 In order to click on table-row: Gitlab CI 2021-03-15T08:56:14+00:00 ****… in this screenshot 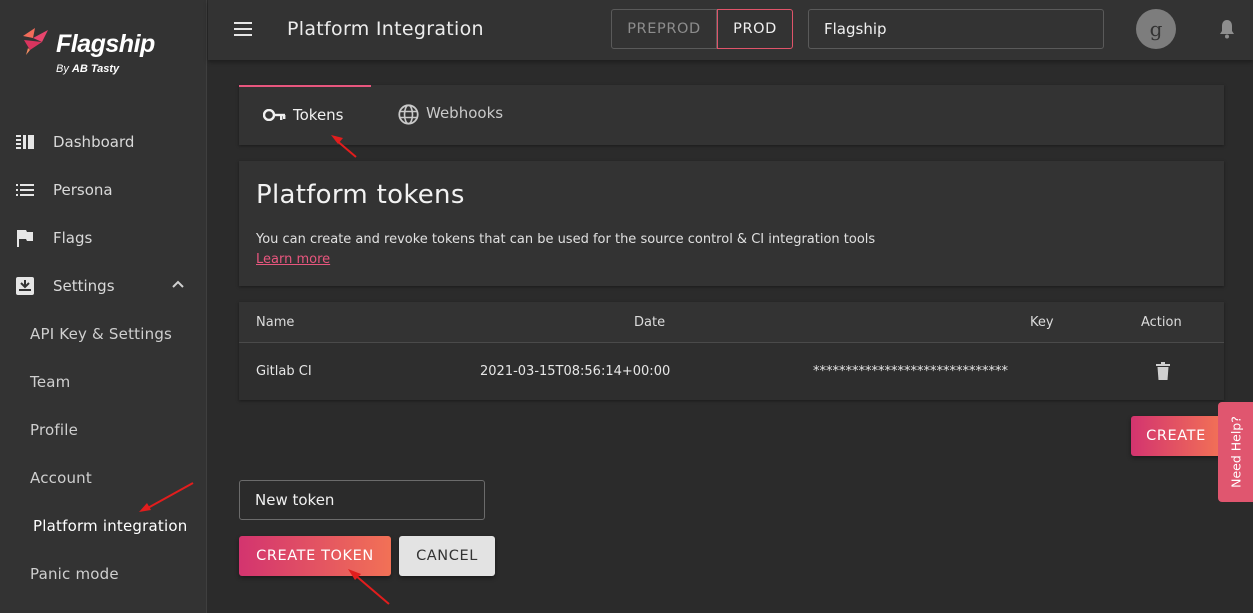, I will do `click(731, 371)`.